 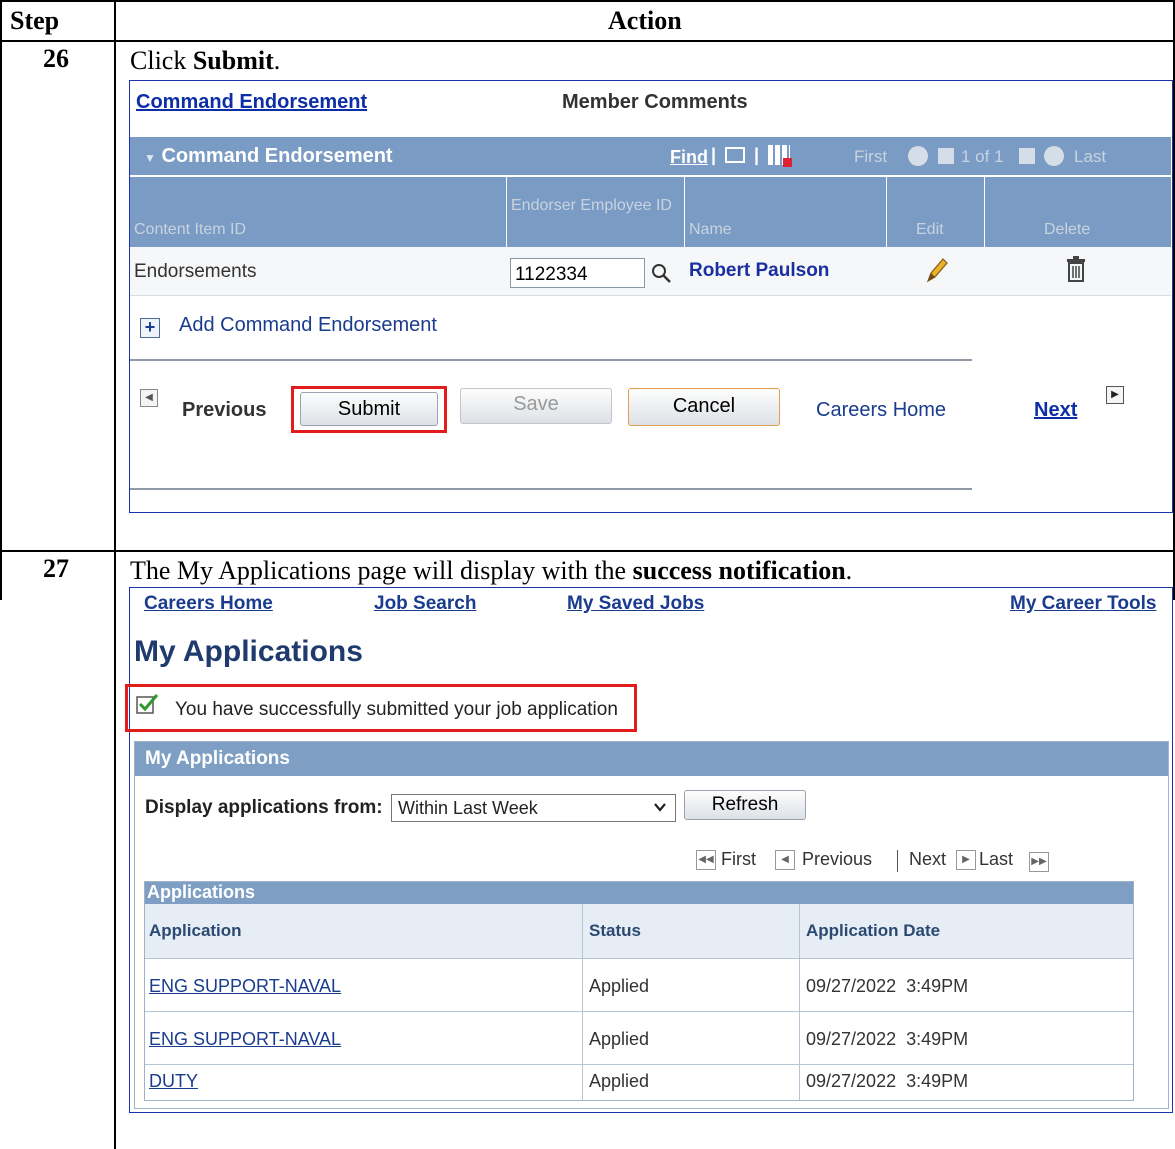 I want to click on cancel-button: Cancel, so click(x=704, y=407).